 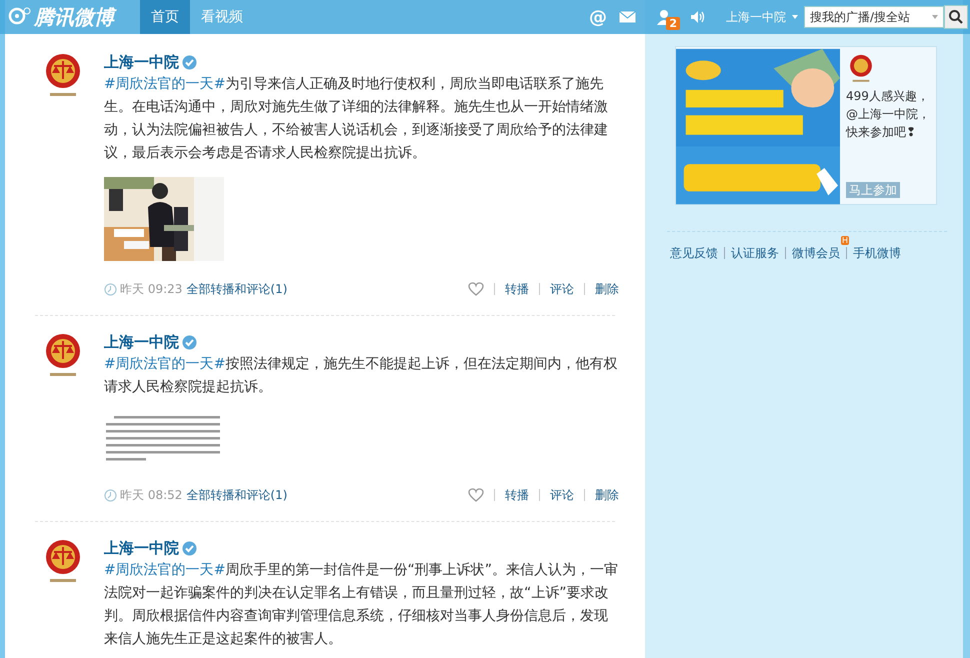 What do you see at coordinates (694, 253) in the screenshot?
I see `footer-link: 意见反馈` at bounding box center [694, 253].